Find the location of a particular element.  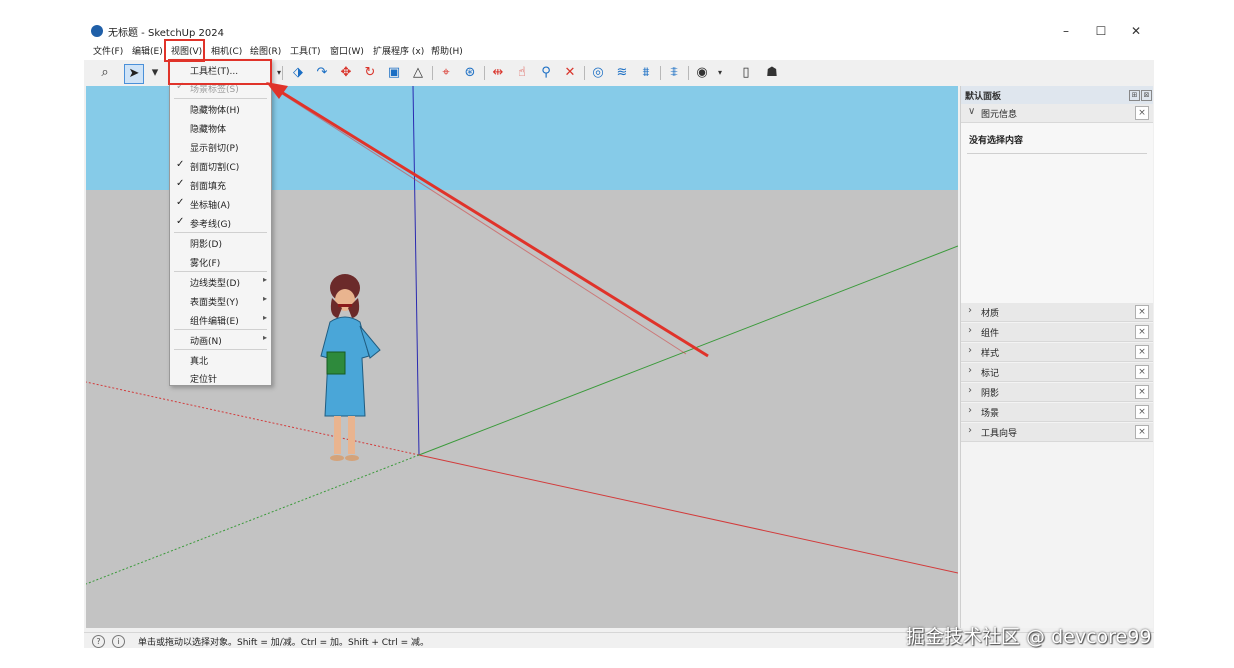

divider is located at coordinates (1057, 153).